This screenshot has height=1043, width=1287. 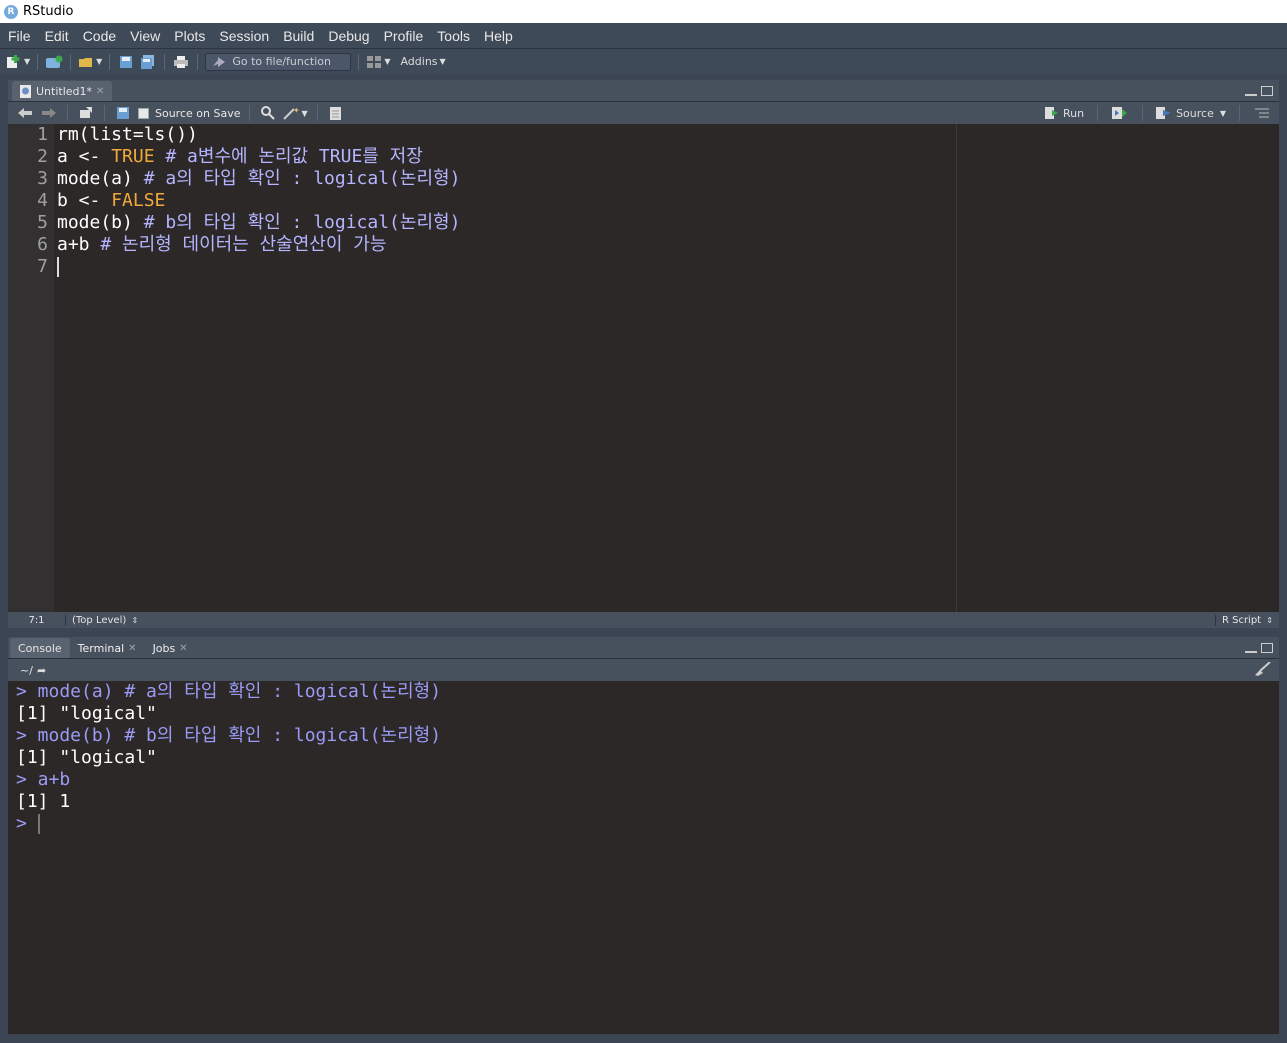 What do you see at coordinates (101, 648) in the screenshot?
I see `tab-label: Terminal` at bounding box center [101, 648].